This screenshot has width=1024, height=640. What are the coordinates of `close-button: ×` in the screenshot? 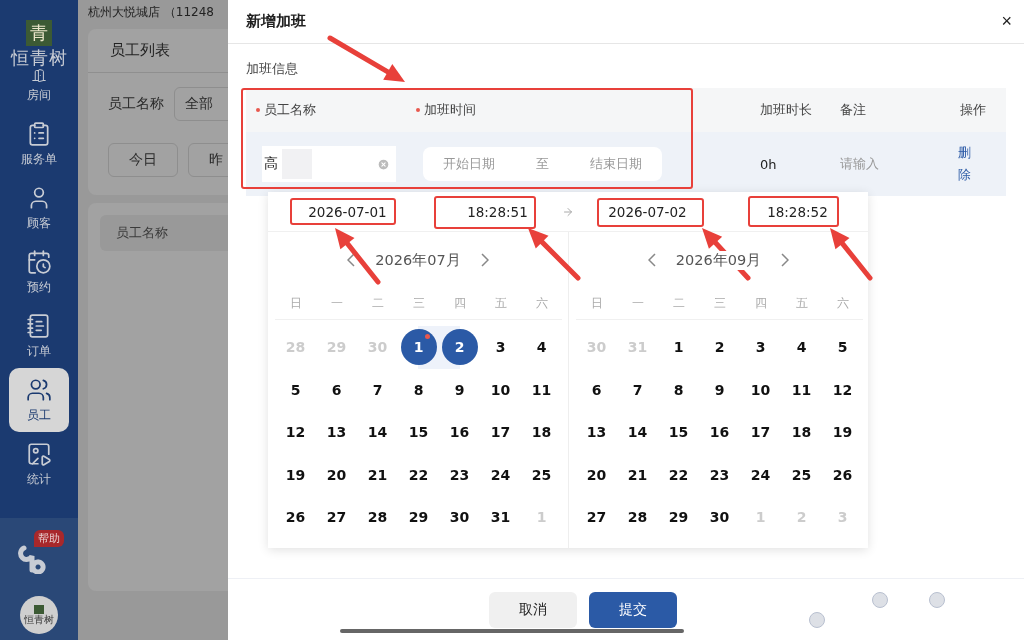 It's located at (1006, 21).